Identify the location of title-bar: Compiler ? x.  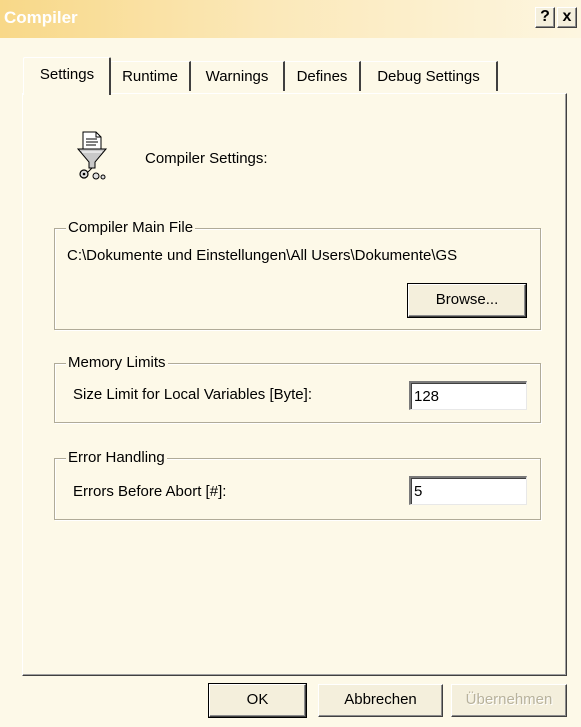
(290, 19).